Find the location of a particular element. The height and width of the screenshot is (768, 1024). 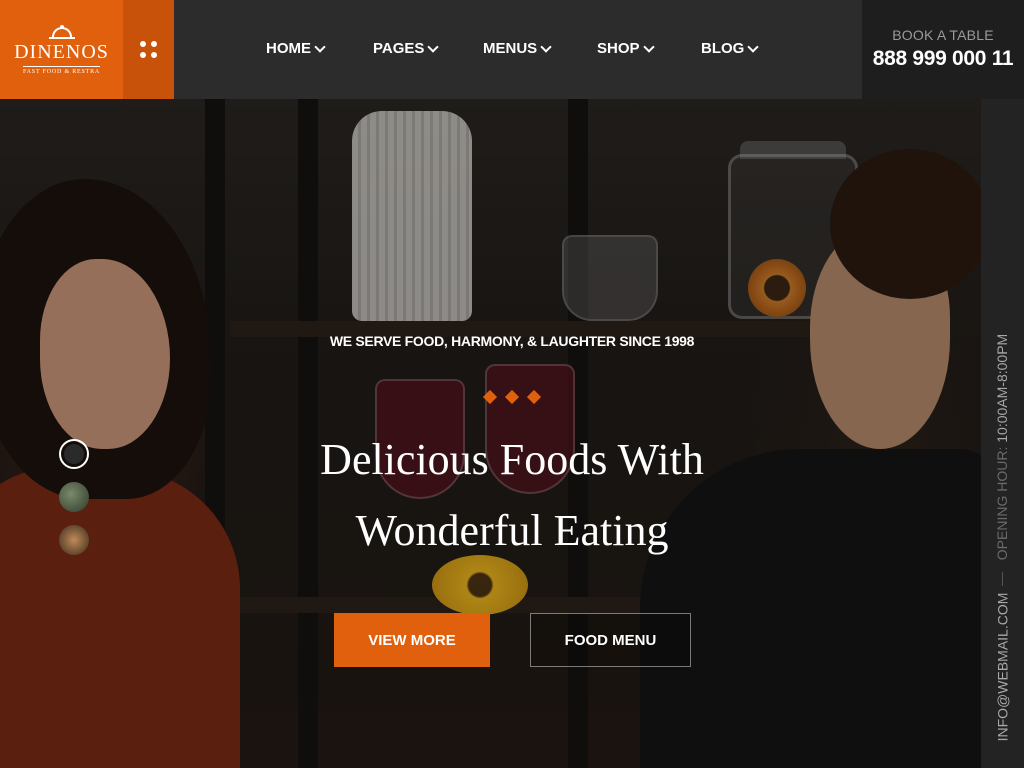

cloche-icon is located at coordinates (61, 31).